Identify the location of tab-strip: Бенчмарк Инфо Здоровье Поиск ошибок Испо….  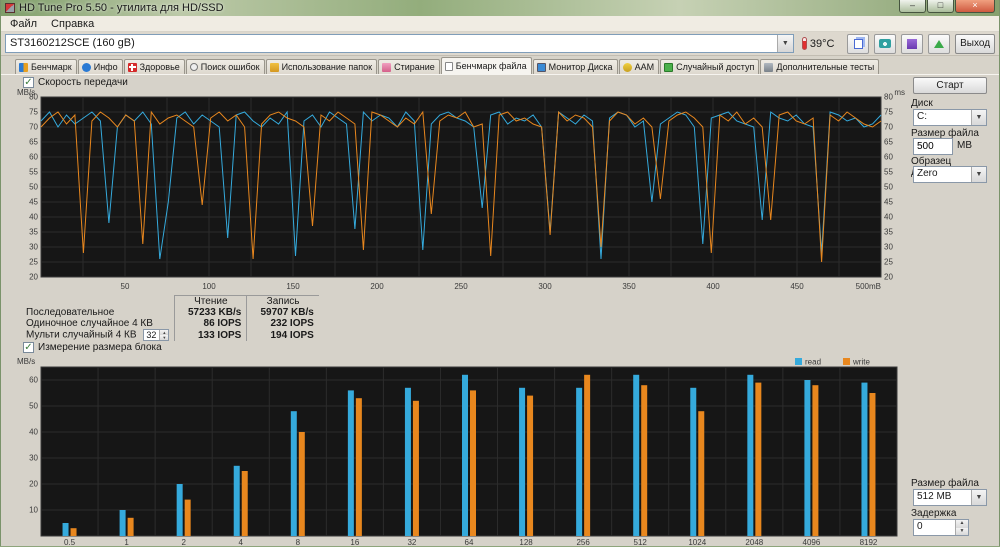
(500, 65).